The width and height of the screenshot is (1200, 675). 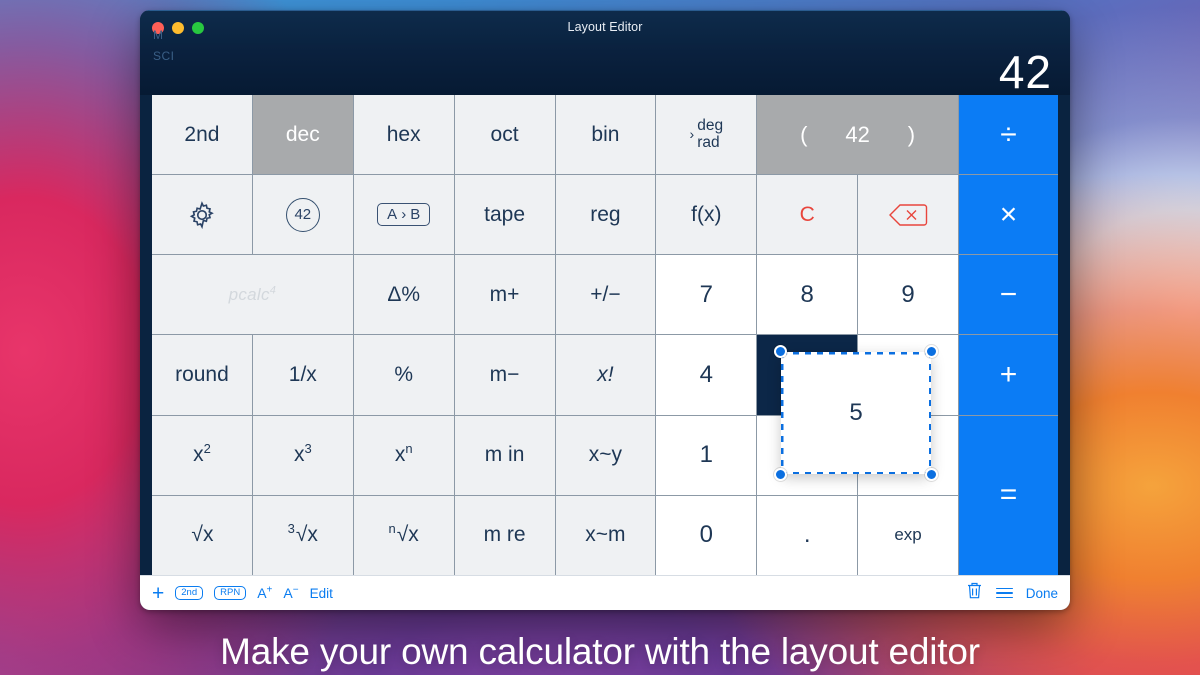 I want to click on key-divide: ÷, so click(x=1008, y=135).